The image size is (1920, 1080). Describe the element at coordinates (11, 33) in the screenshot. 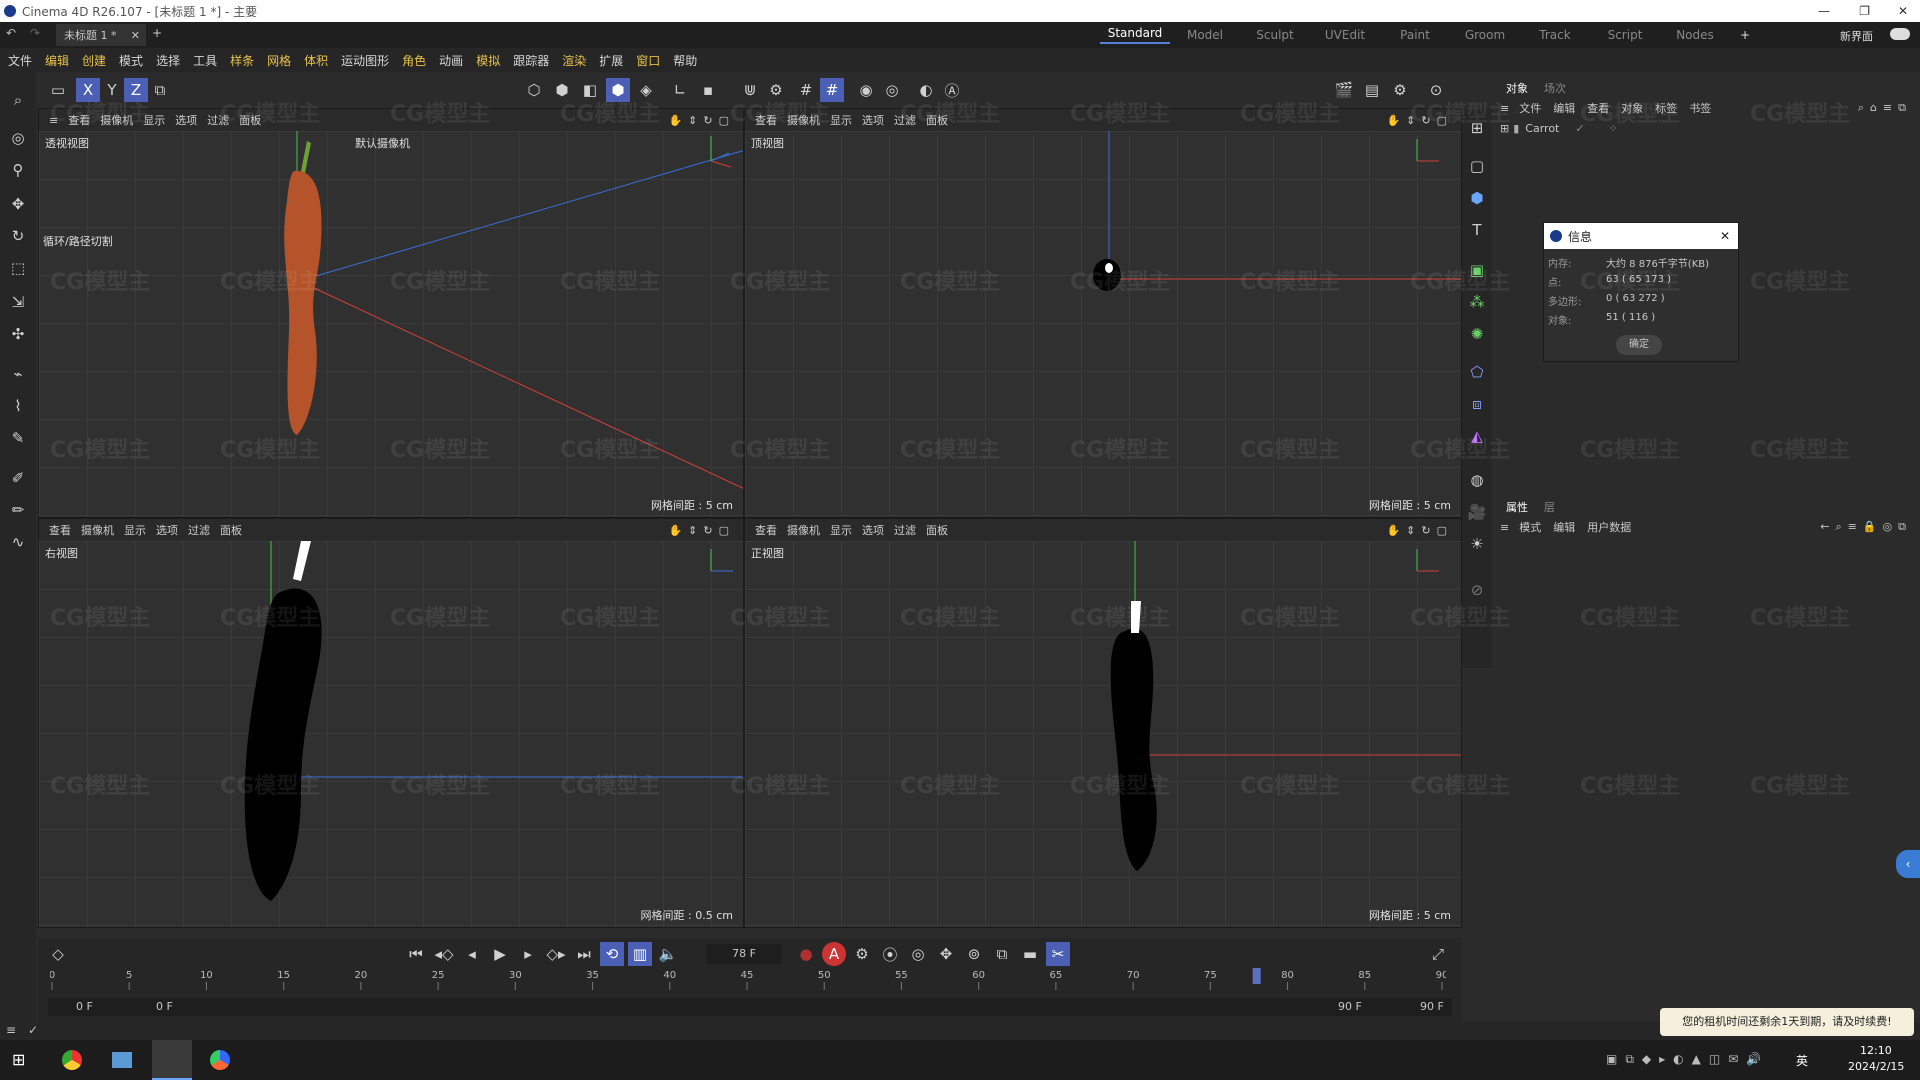

I see `undo-icon: ↶` at that location.